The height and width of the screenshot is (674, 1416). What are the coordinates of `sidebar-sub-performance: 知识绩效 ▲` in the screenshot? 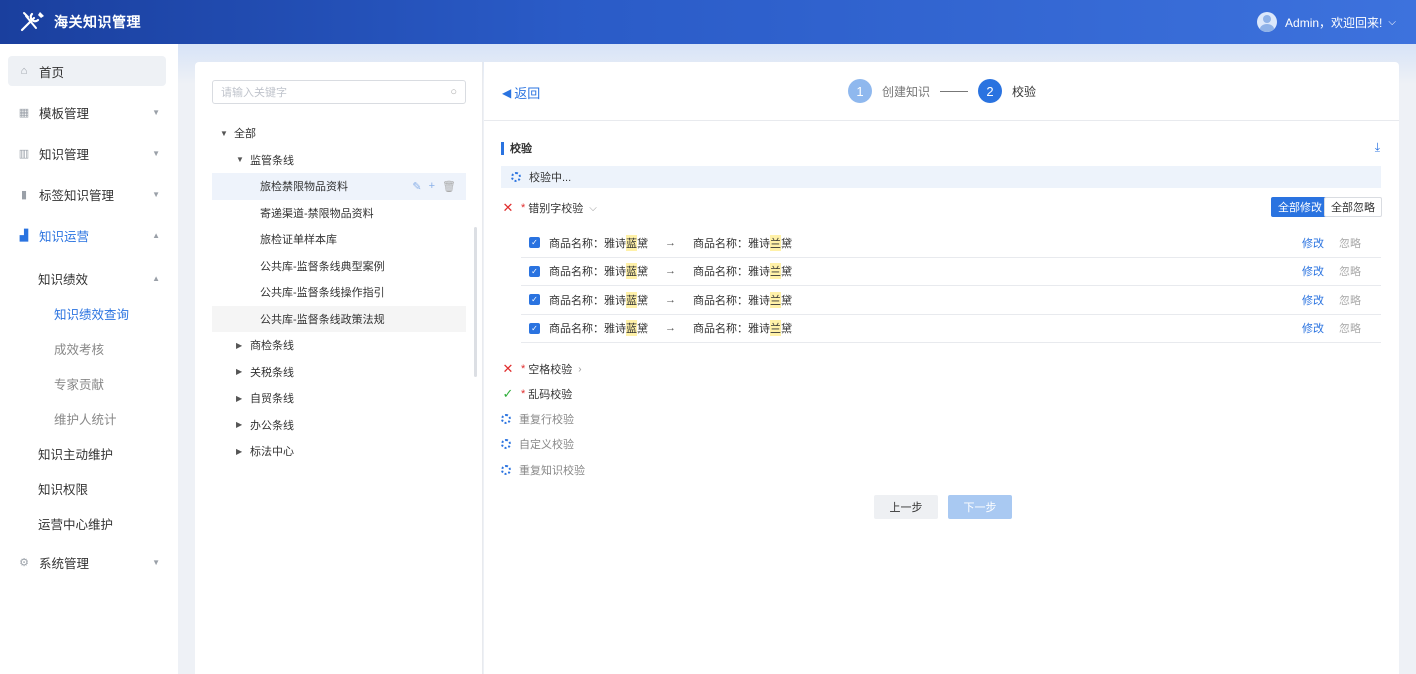 It's located at (89, 278).